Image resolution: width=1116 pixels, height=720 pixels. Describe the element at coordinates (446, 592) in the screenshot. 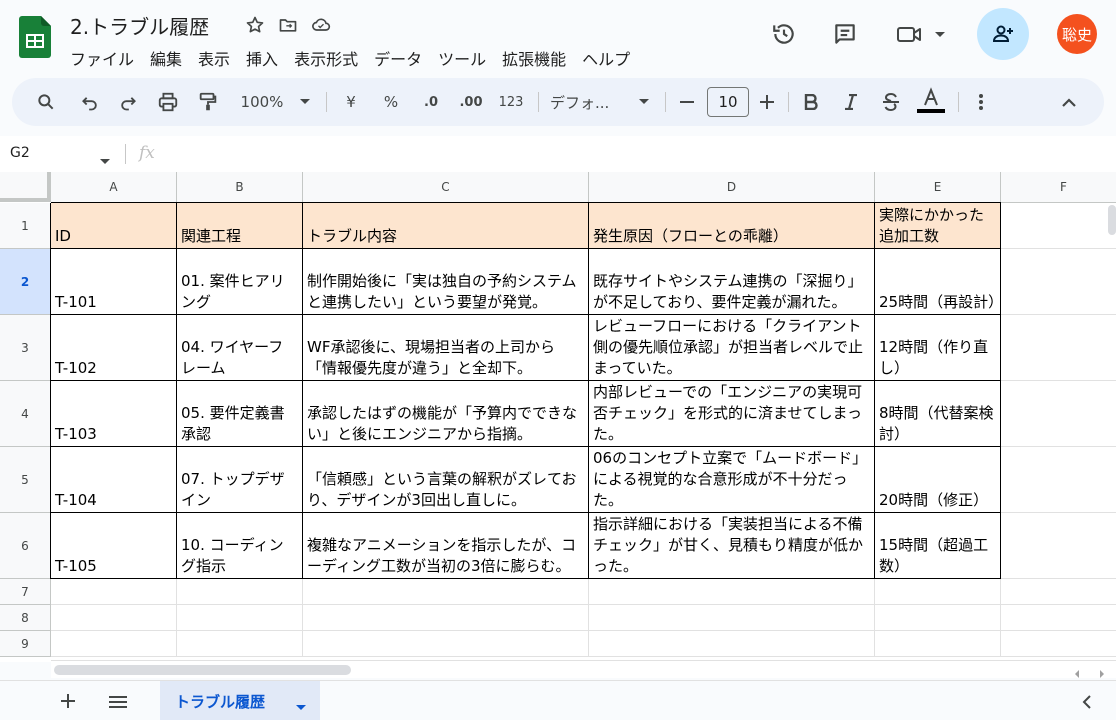

I see `cell-c7` at that location.